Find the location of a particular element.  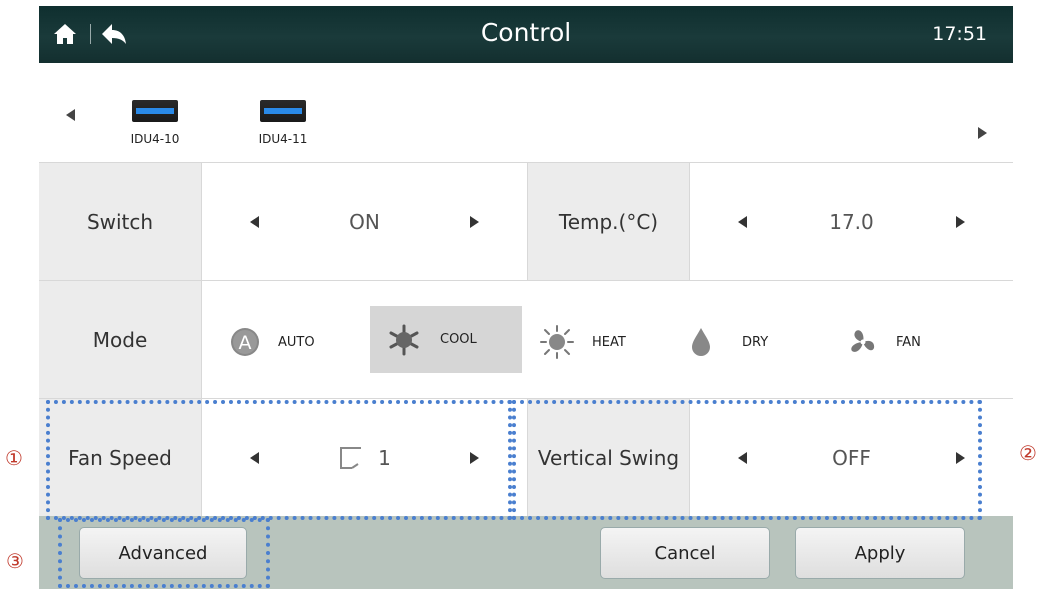

mode-fan: FAN is located at coordinates (884, 342).